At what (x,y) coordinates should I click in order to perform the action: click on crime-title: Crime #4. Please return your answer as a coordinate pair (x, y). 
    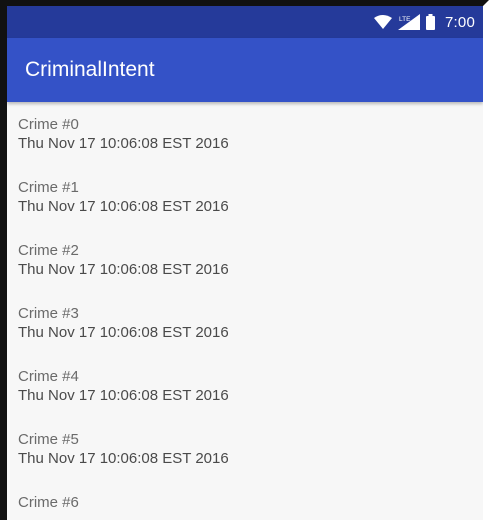
    Looking at the image, I should click on (48, 376).